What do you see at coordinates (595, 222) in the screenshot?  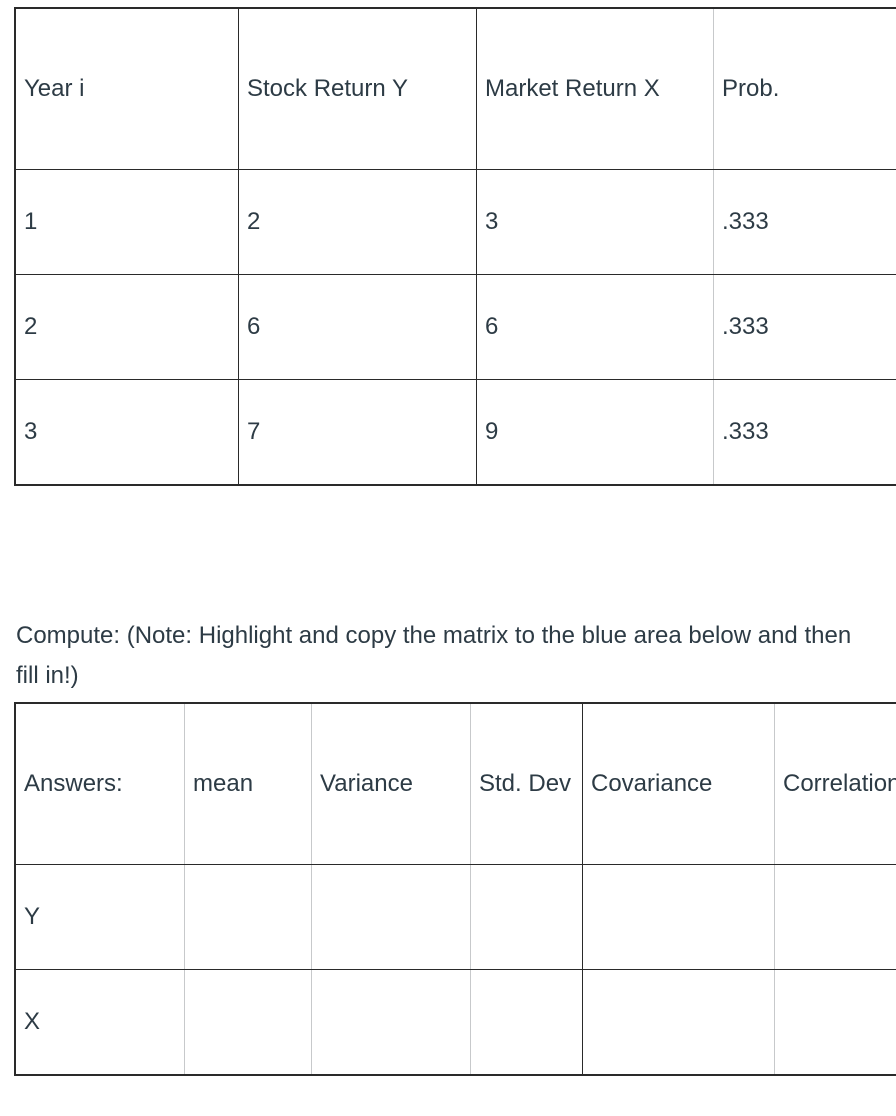 I see `cell-market-return-x: 3` at bounding box center [595, 222].